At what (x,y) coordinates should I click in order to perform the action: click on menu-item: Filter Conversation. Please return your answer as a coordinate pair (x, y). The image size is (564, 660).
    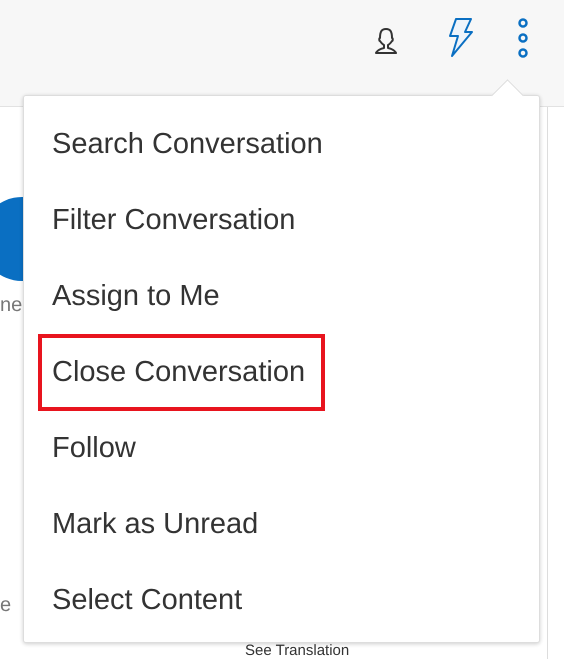
    Looking at the image, I should click on (177, 220).